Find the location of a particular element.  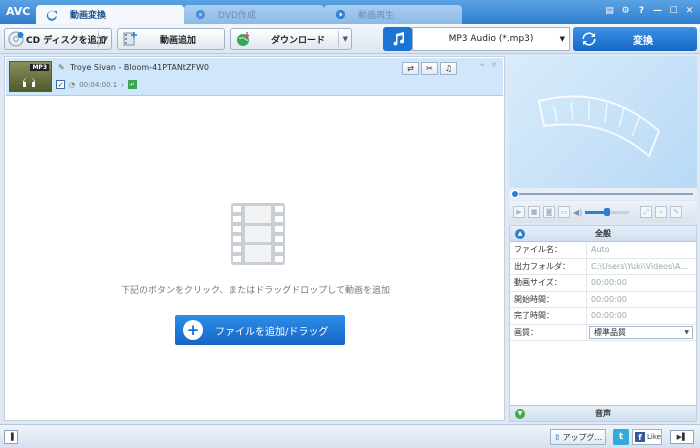

properties-title: 全般 is located at coordinates (603, 233).